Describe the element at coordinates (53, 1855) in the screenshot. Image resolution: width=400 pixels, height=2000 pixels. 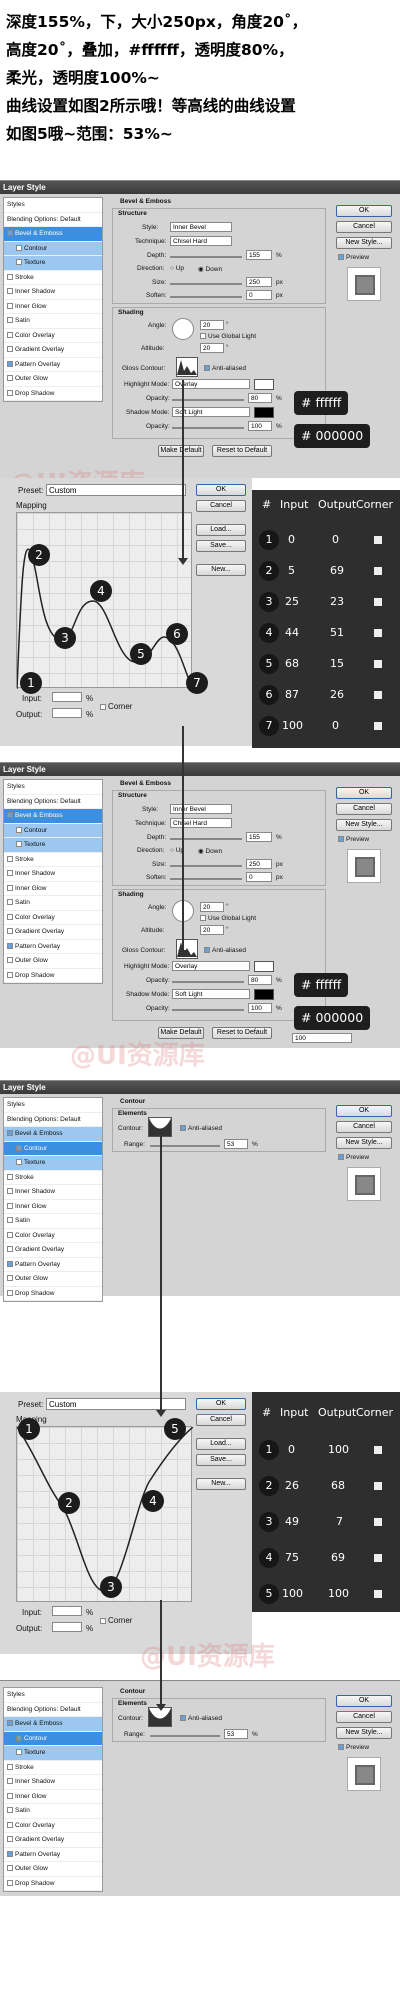
I see `style-pattern-overlay: Pattern Overlay` at that location.